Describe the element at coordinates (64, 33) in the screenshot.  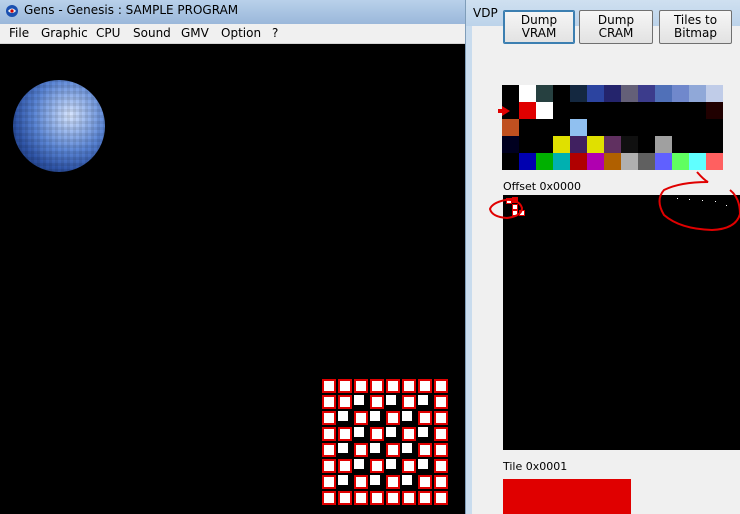
I see `menu-graphic: Graphic` at that location.